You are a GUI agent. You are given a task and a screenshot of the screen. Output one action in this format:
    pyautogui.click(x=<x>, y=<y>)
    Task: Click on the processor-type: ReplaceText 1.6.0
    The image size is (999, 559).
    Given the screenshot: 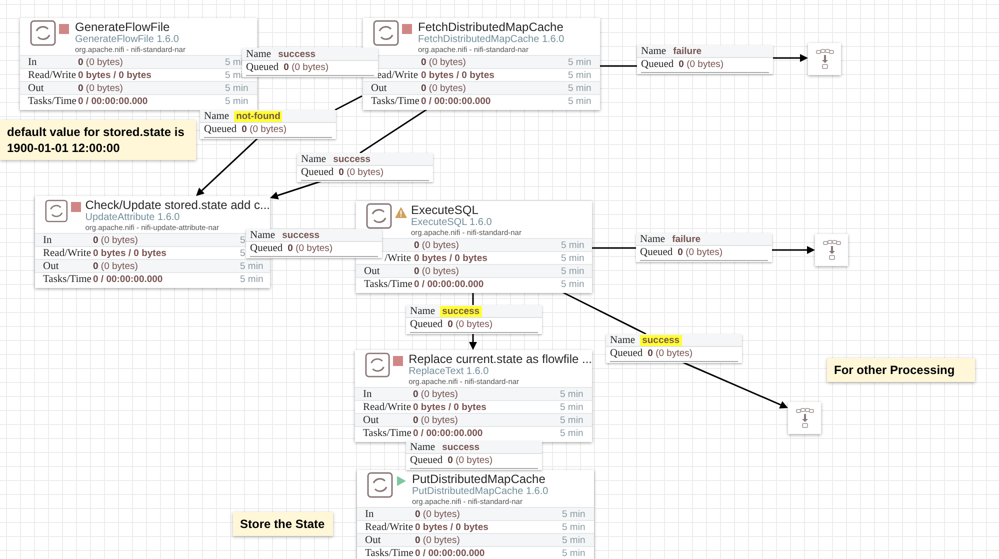 What is the action you would take?
    pyautogui.click(x=448, y=371)
    